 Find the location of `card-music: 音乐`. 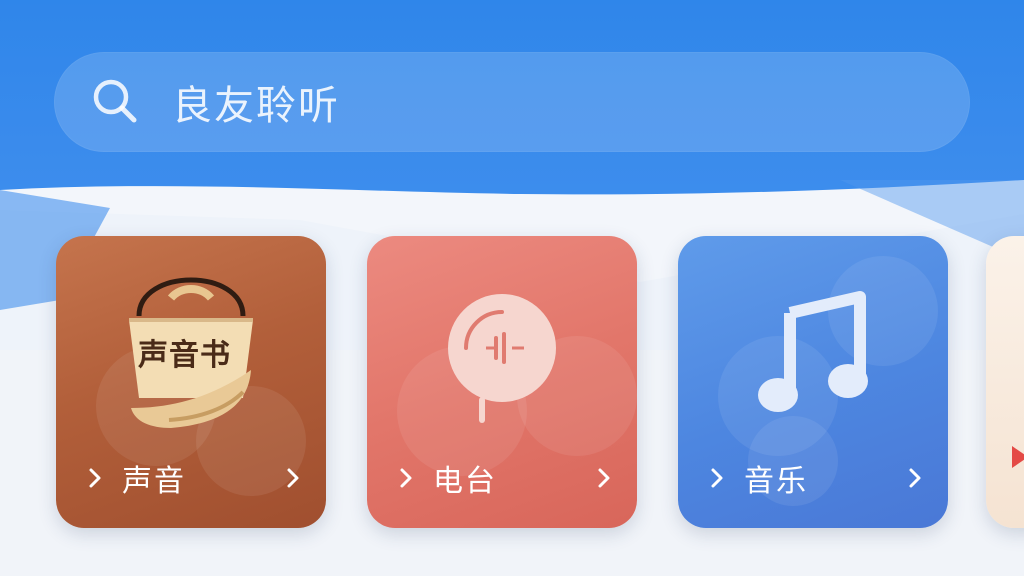

card-music: 音乐 is located at coordinates (813, 382).